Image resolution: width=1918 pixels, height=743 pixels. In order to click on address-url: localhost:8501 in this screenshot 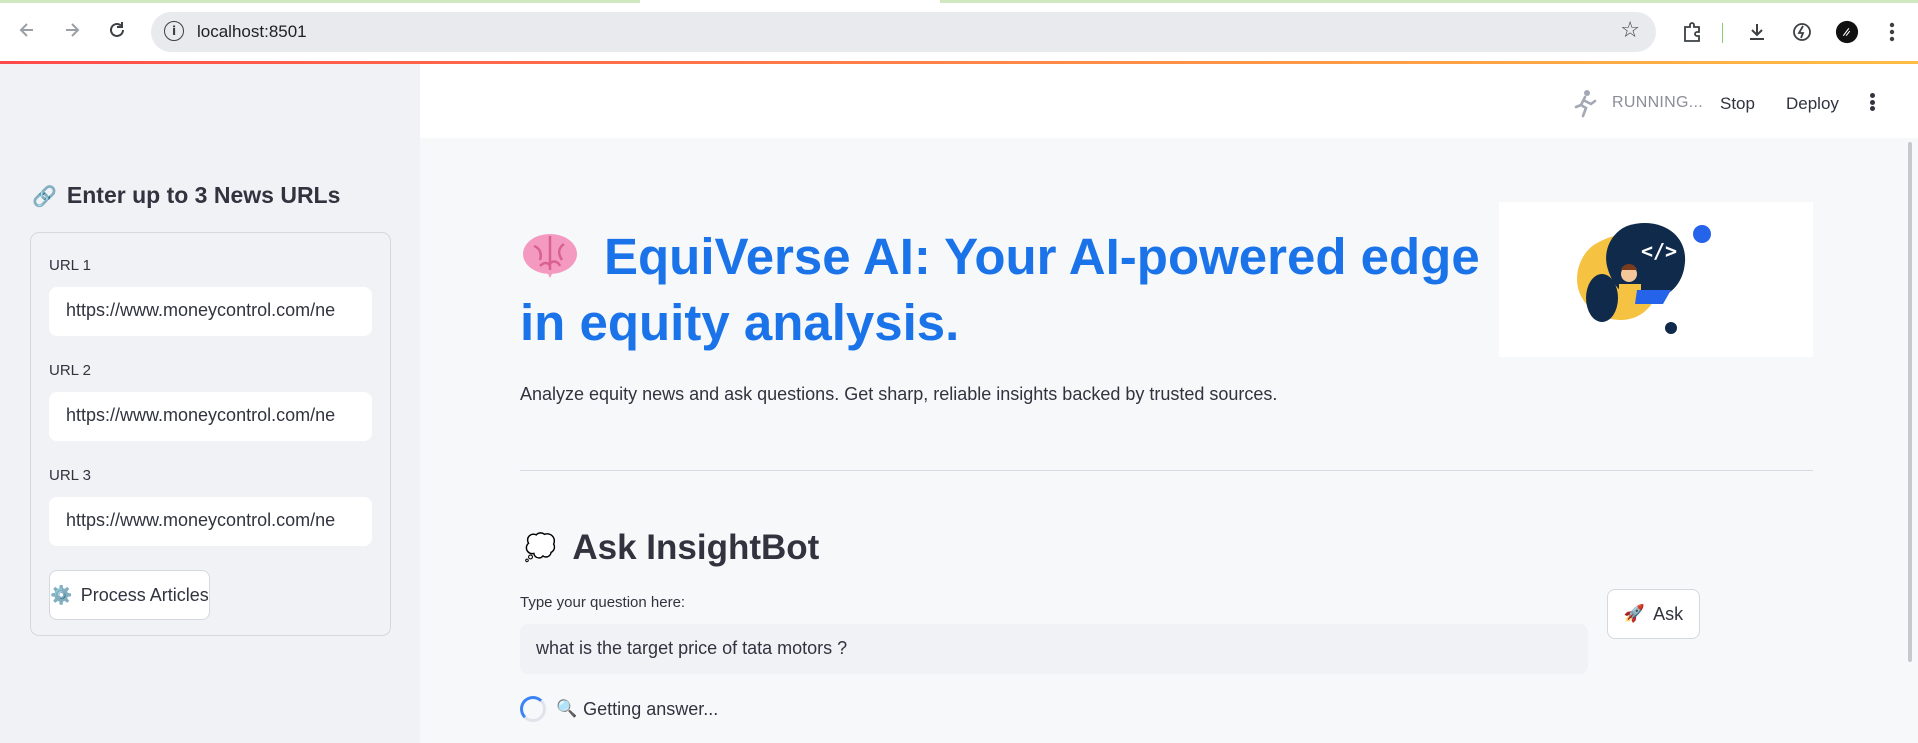, I will do `click(252, 32)`.